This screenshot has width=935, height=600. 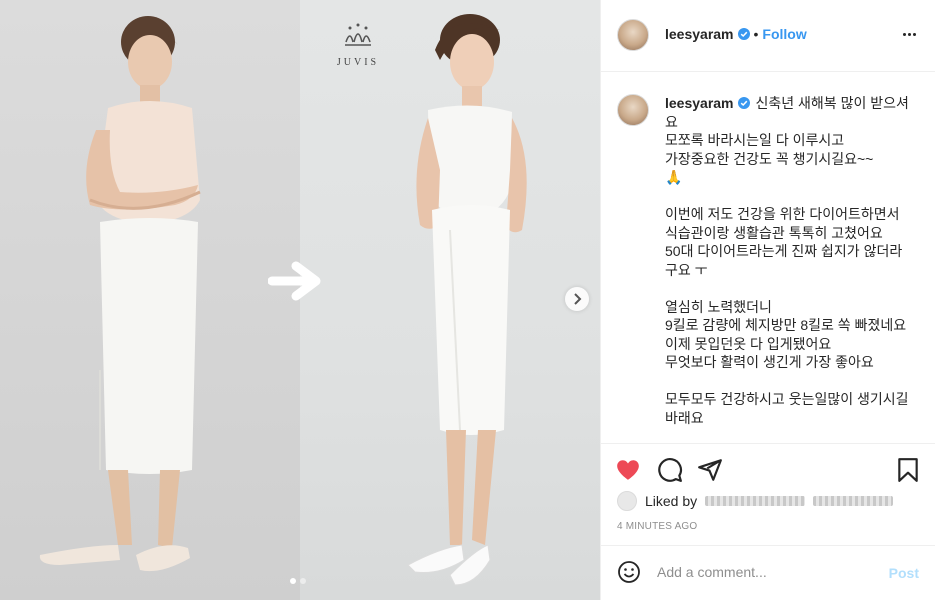 What do you see at coordinates (633, 35) in the screenshot?
I see `avatar` at bounding box center [633, 35].